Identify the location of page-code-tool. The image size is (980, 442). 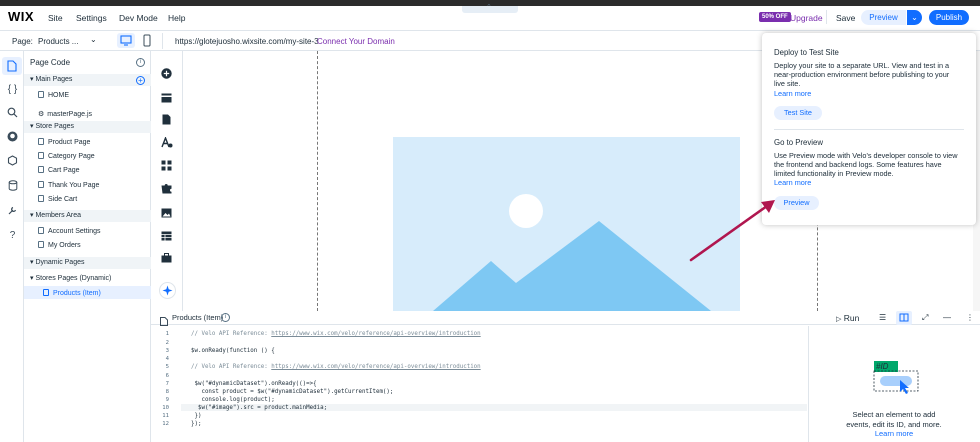
(12, 66).